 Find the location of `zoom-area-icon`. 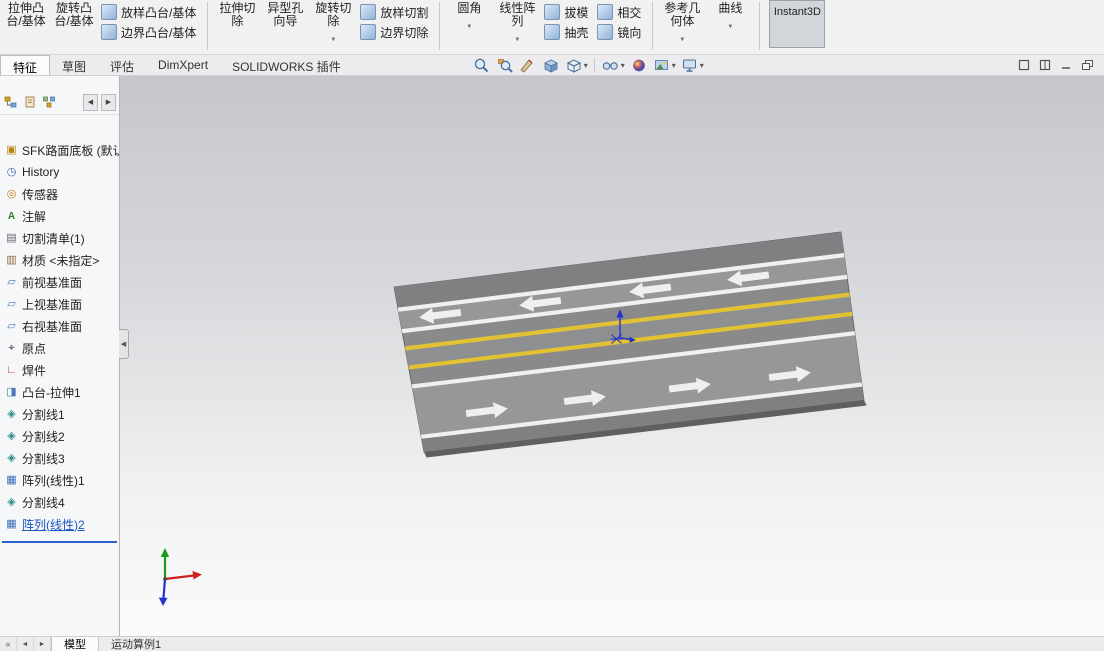

zoom-area-icon is located at coordinates (505, 65).